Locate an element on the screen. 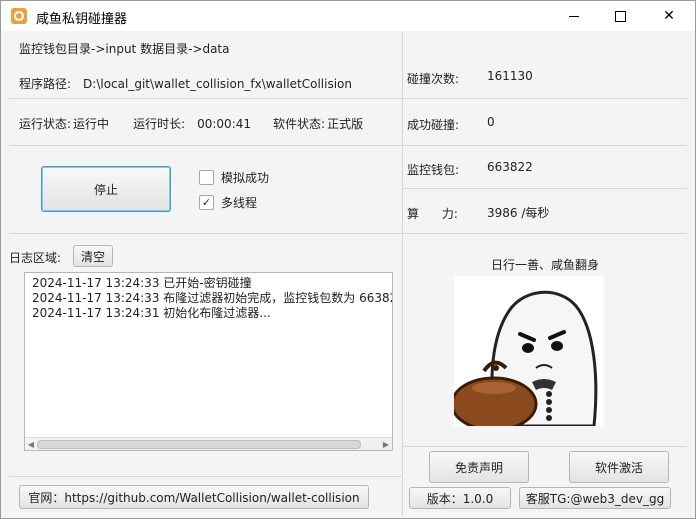 The height and width of the screenshot is (519, 696). checkbox-box: ✓ is located at coordinates (206, 202).